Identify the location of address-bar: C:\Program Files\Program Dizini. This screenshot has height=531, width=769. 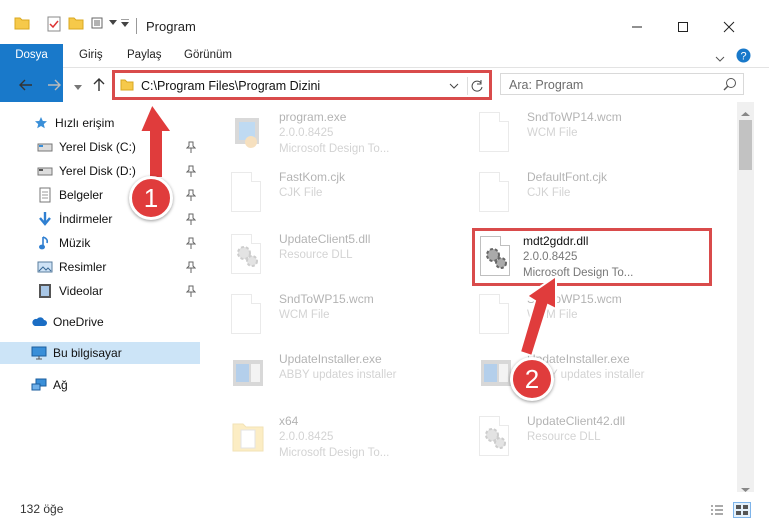
(302, 85).